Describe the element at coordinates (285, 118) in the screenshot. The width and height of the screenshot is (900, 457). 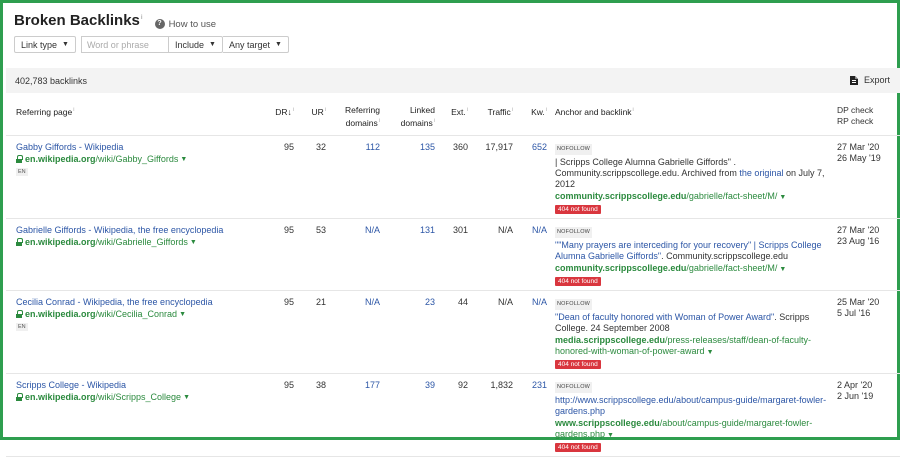
I see `col-dr: DR↓i` at that location.